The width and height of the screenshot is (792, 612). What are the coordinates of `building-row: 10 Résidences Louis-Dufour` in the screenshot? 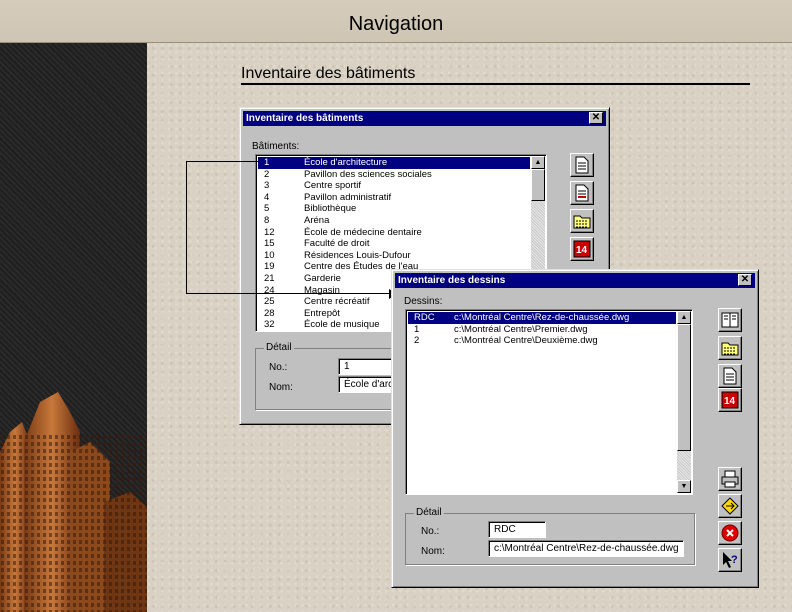 It's located at (394, 256).